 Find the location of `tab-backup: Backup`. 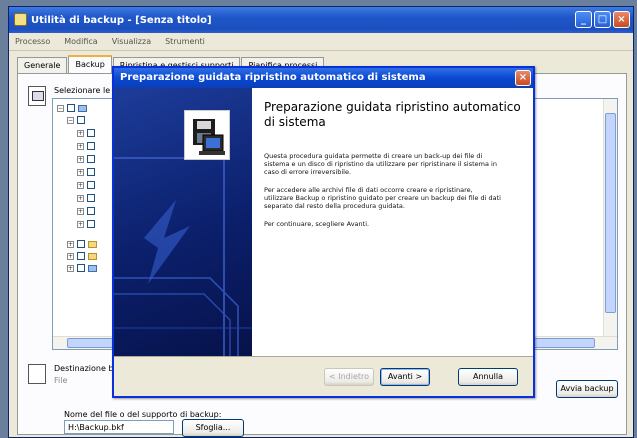

tab-backup: Backup is located at coordinates (90, 64).